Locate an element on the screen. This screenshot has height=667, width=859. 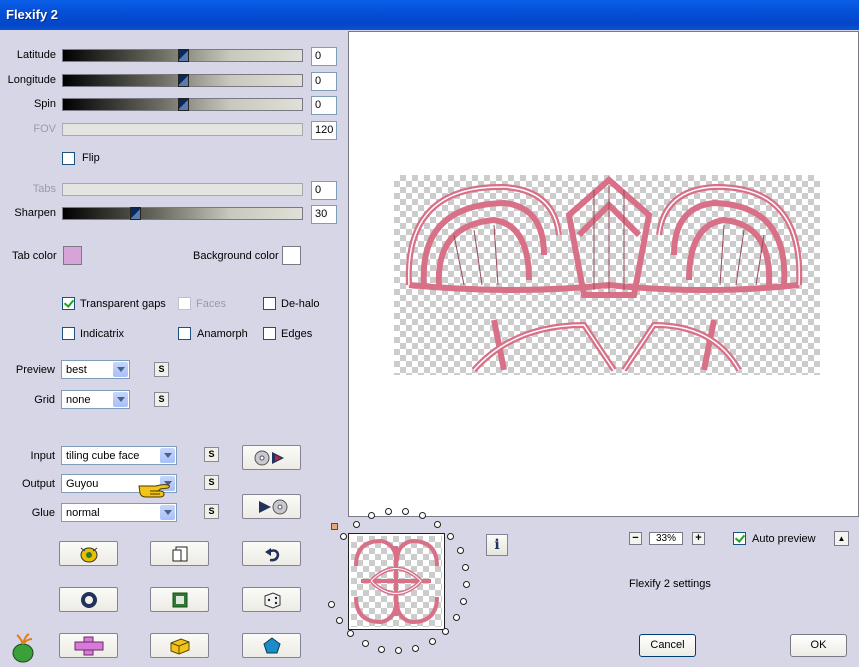
fov-slider is located at coordinates (182, 129).